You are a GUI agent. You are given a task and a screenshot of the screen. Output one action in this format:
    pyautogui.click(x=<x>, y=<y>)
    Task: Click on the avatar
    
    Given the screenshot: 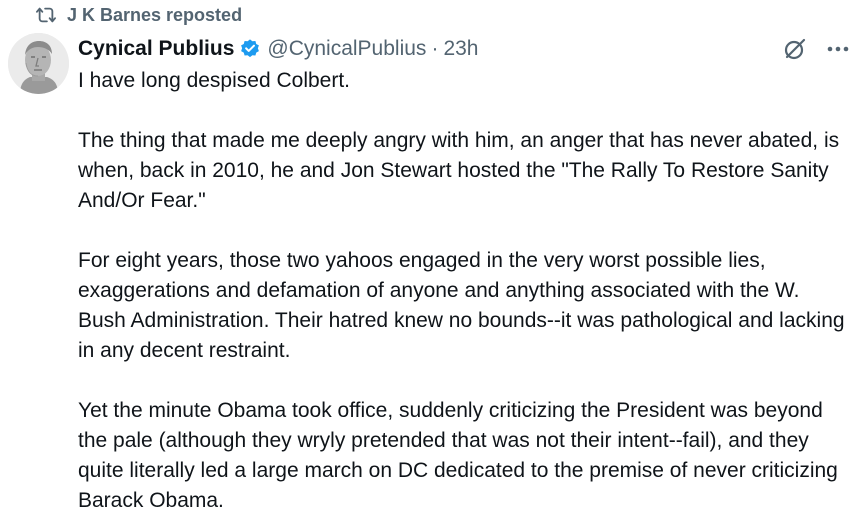 What is the action you would take?
    pyautogui.click(x=38, y=63)
    